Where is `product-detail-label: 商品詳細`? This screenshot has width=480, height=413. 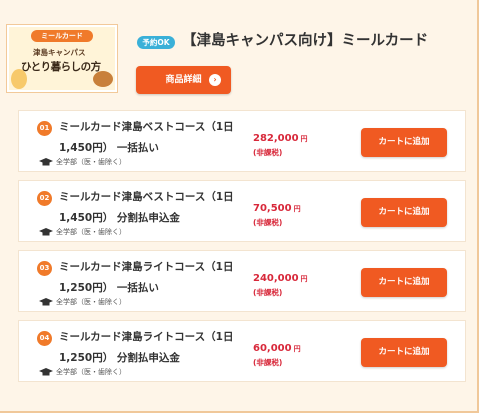 product-detail-label: 商品詳細 is located at coordinates (183, 80).